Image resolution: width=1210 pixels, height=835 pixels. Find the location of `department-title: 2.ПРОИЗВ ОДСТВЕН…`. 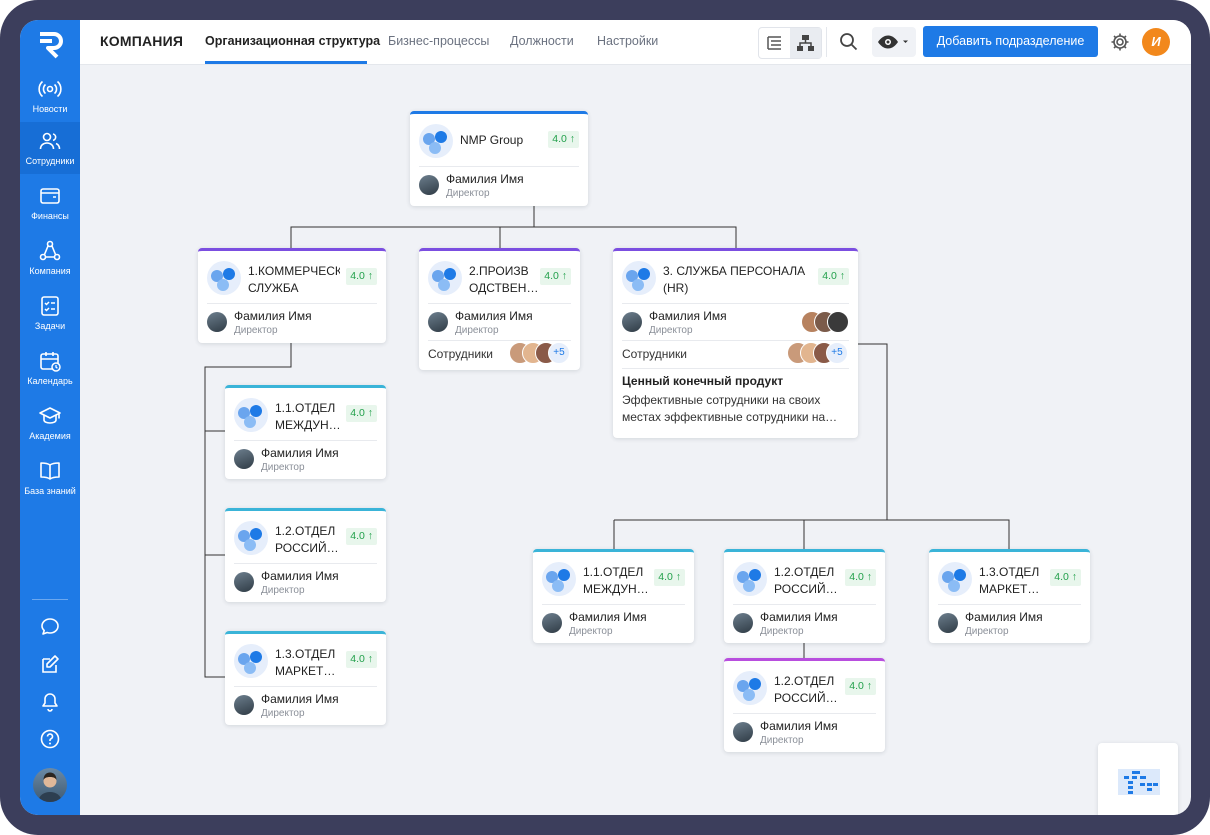

department-title: 2.ПРОИЗВ ОДСТВЕН… is located at coordinates (503, 279).